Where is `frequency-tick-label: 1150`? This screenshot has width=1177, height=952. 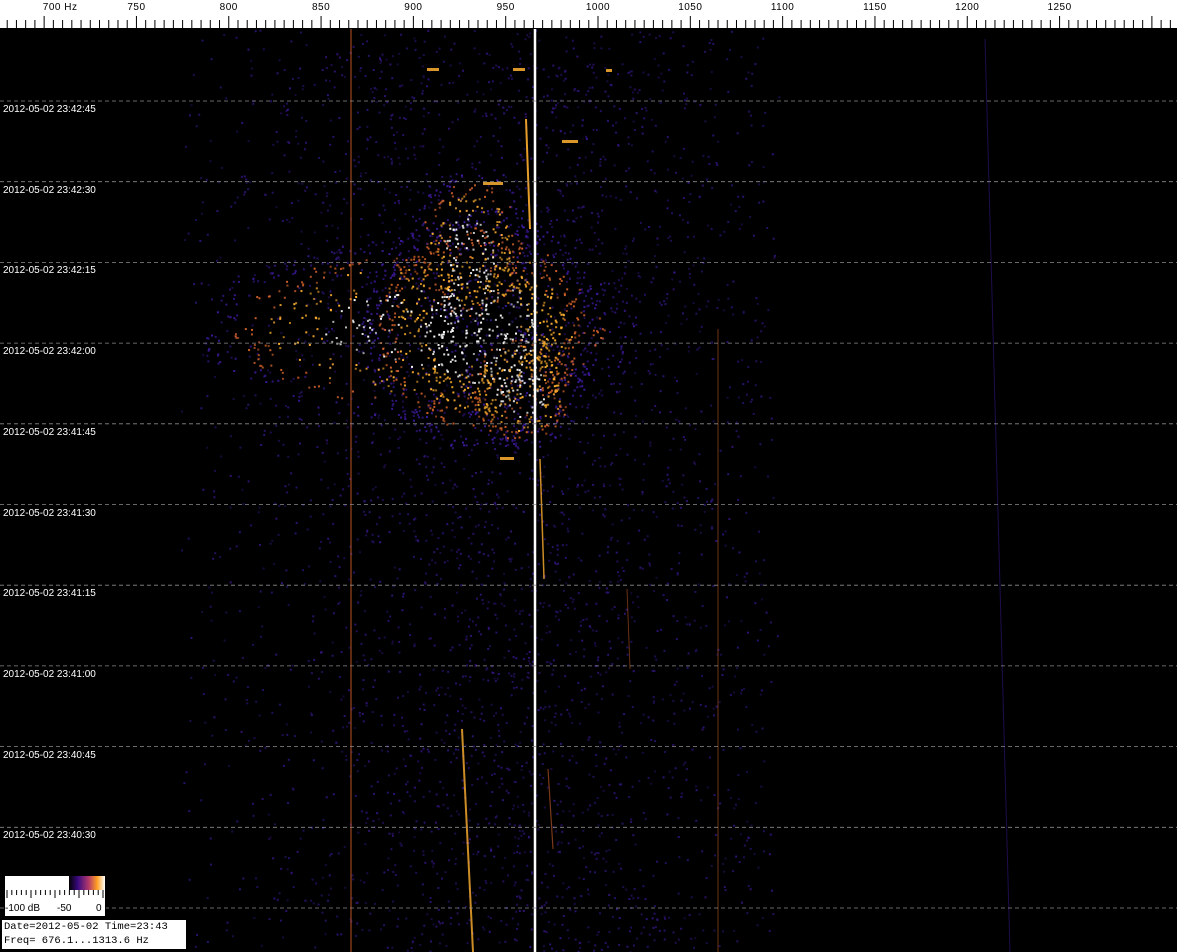
frequency-tick-label: 1150 is located at coordinates (875, 7).